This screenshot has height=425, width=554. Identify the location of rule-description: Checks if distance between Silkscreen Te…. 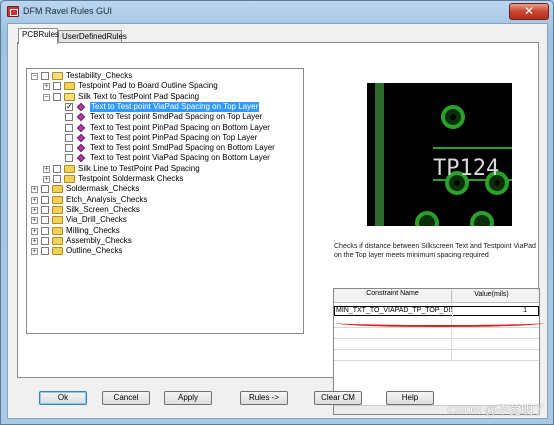
(435, 251).